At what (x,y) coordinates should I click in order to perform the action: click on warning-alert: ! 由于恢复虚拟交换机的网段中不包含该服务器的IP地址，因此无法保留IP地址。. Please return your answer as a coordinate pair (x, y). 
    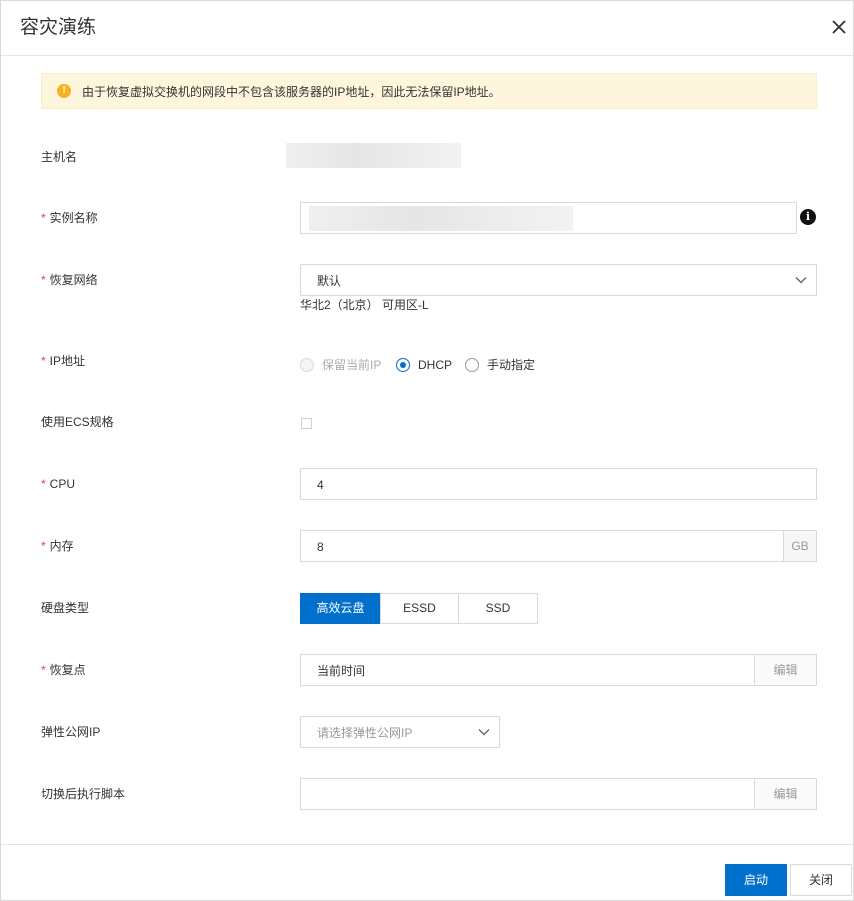
    Looking at the image, I should click on (429, 91).